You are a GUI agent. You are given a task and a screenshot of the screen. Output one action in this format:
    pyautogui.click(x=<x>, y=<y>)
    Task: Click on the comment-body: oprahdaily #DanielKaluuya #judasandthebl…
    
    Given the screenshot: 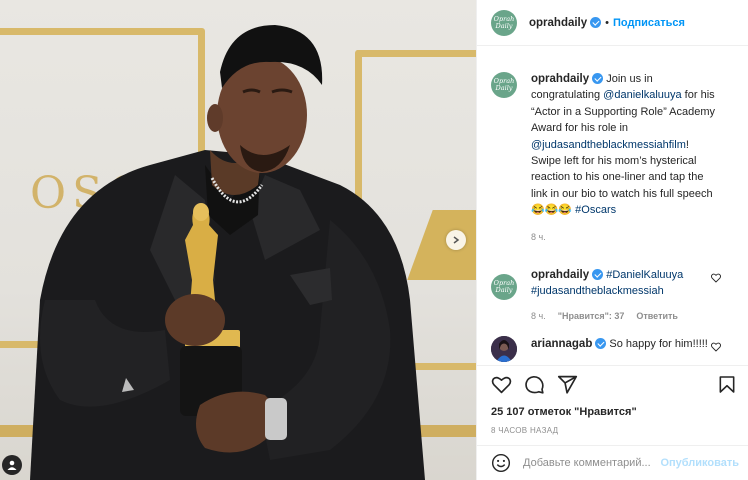 What is the action you would take?
    pyautogui.click(x=626, y=295)
    